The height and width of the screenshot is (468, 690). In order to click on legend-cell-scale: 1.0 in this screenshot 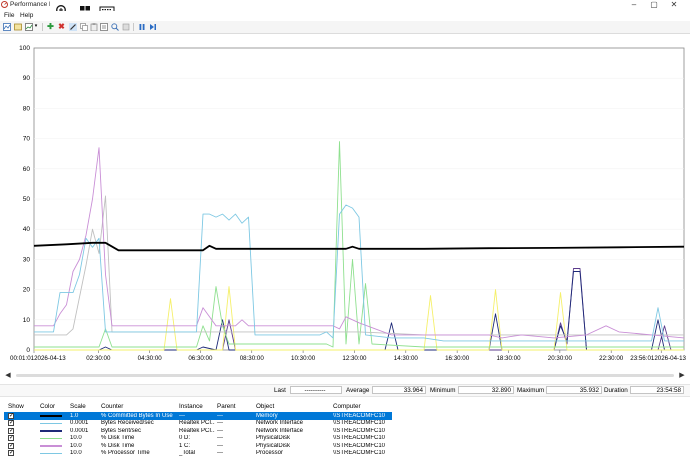, I will do `click(74, 415)`.